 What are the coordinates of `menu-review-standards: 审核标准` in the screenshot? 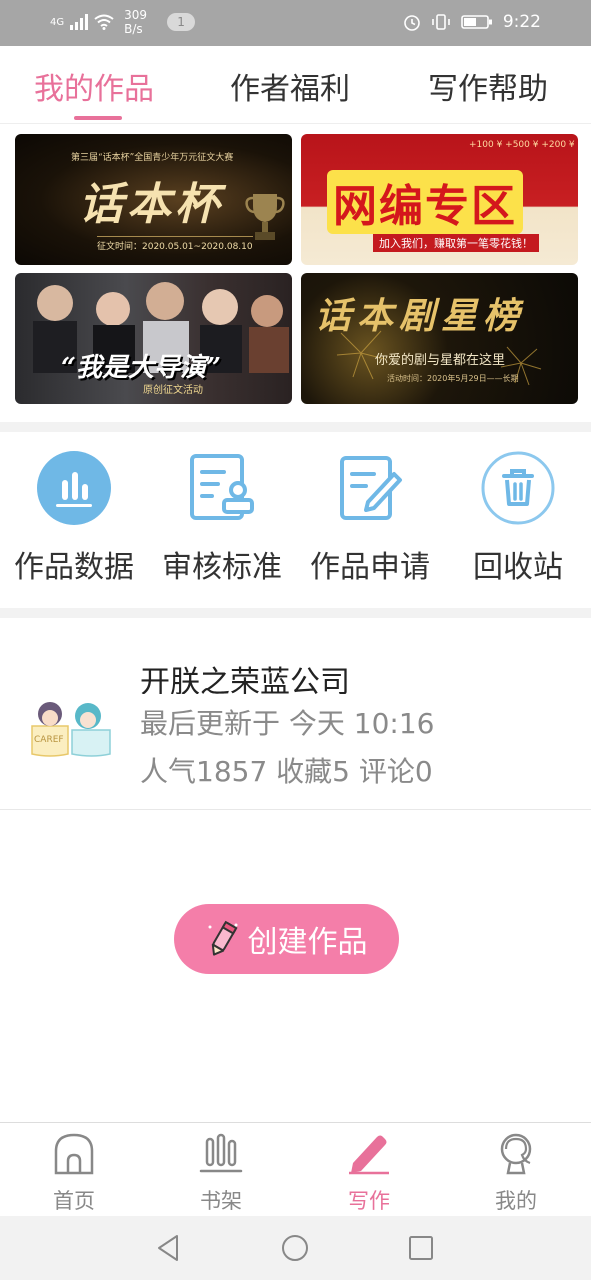 It's located at (222, 518).